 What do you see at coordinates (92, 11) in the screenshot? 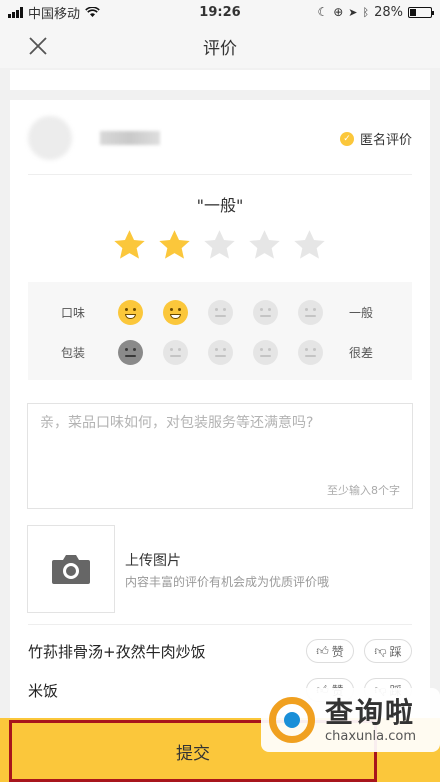
I see `wifi-icon` at bounding box center [92, 11].